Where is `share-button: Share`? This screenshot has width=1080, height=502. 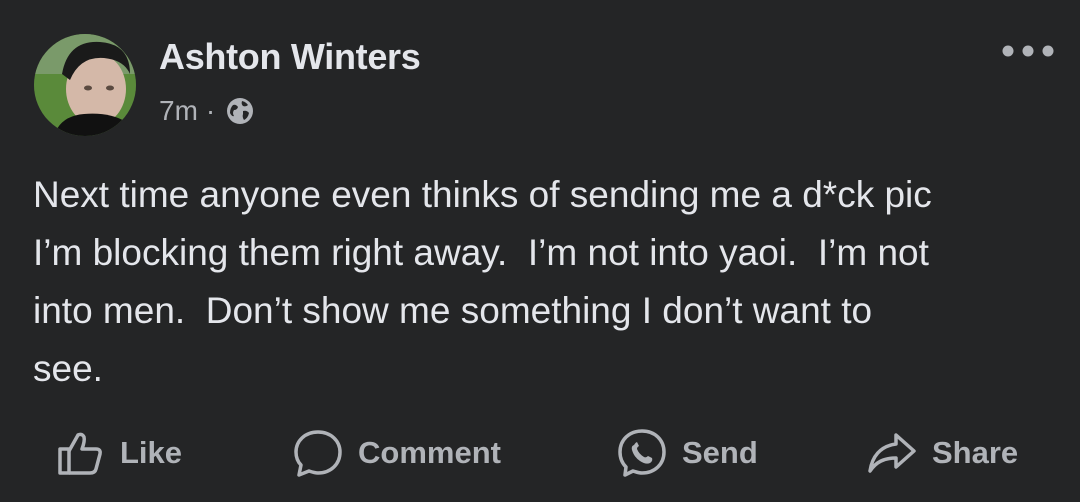 share-button: Share is located at coordinates (942, 453).